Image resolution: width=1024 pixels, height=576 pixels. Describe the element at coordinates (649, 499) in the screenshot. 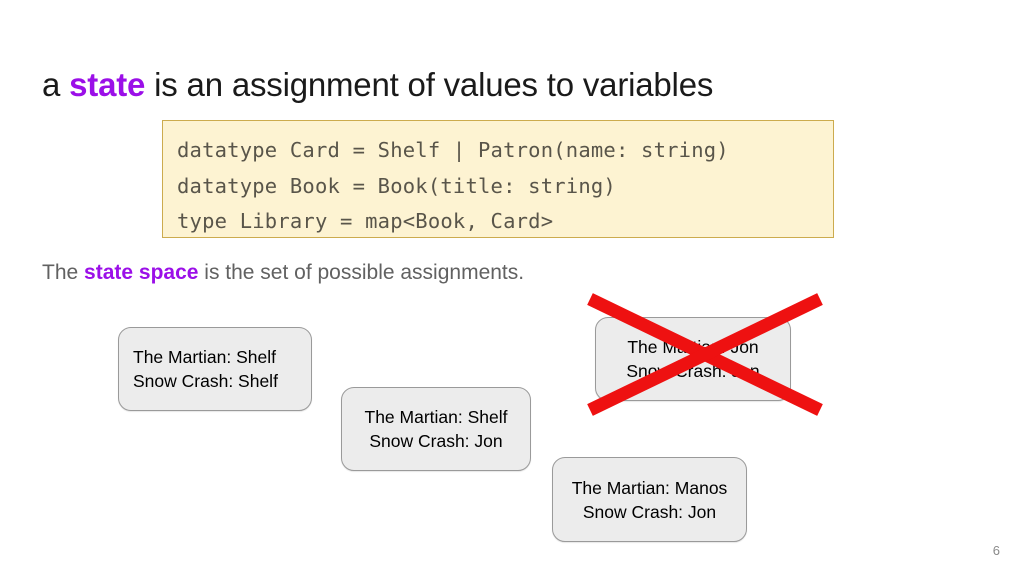

I see `state-box: The Martian: Manos Snow Crash: Jon` at that location.